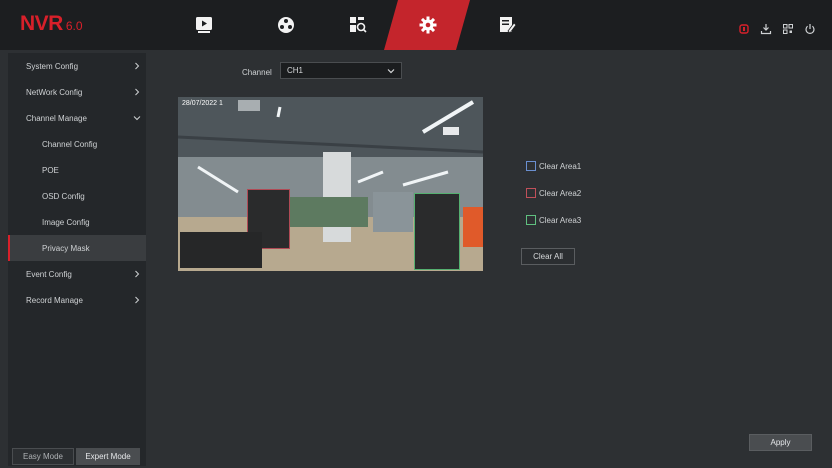 This screenshot has width=832, height=468. I want to click on channel-label: Channel, so click(257, 72).